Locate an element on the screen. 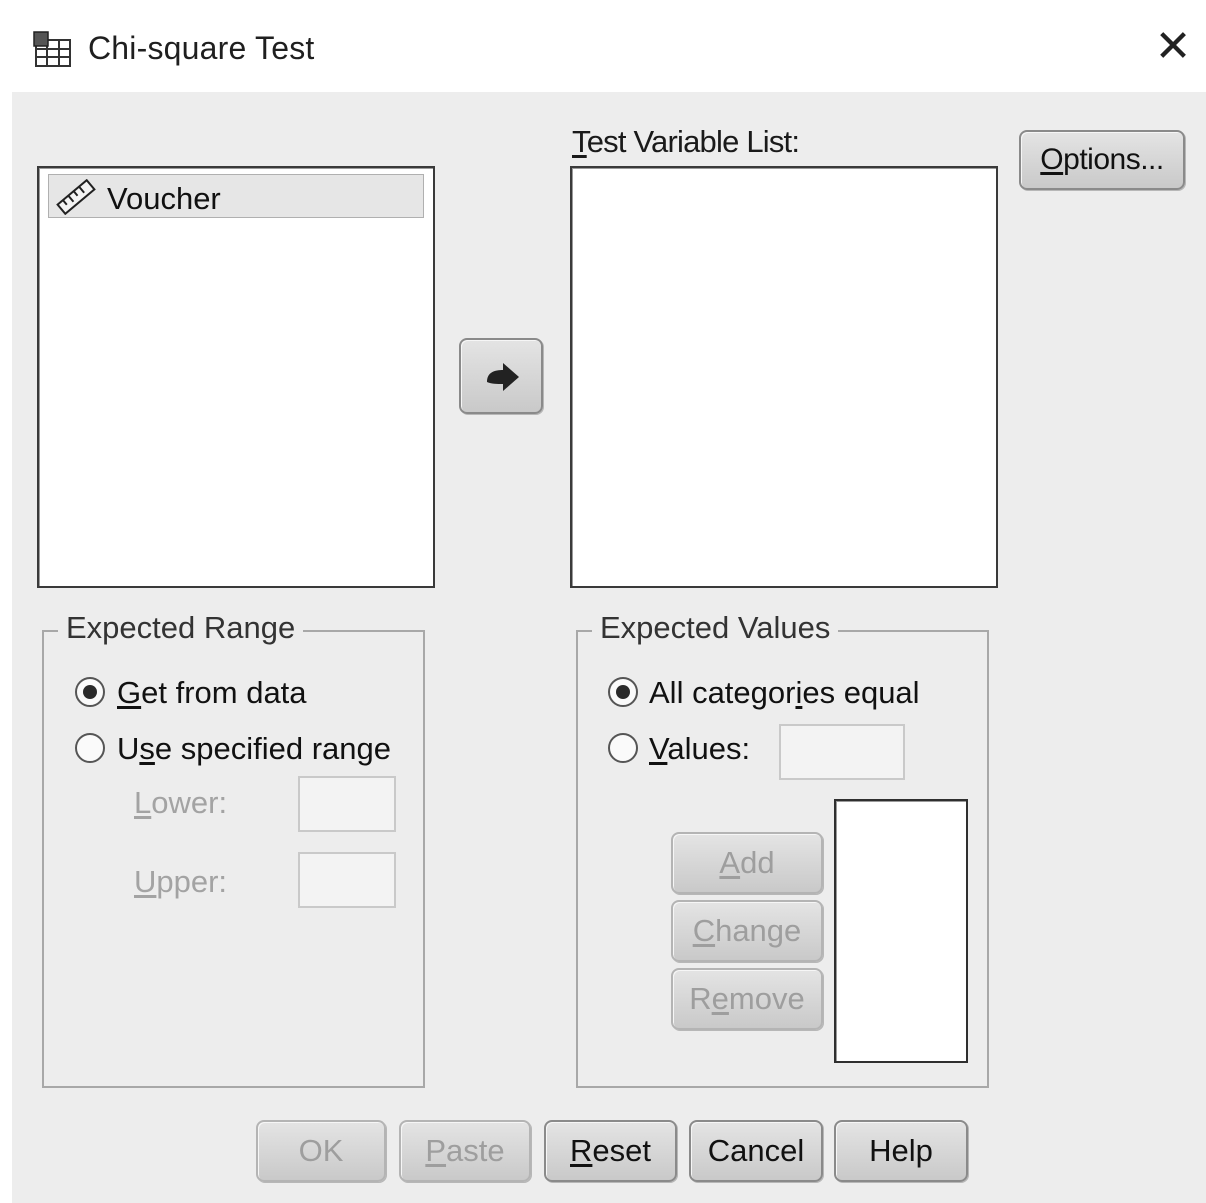  test-variable-list-label: Test Variable List: is located at coordinates (686, 142).